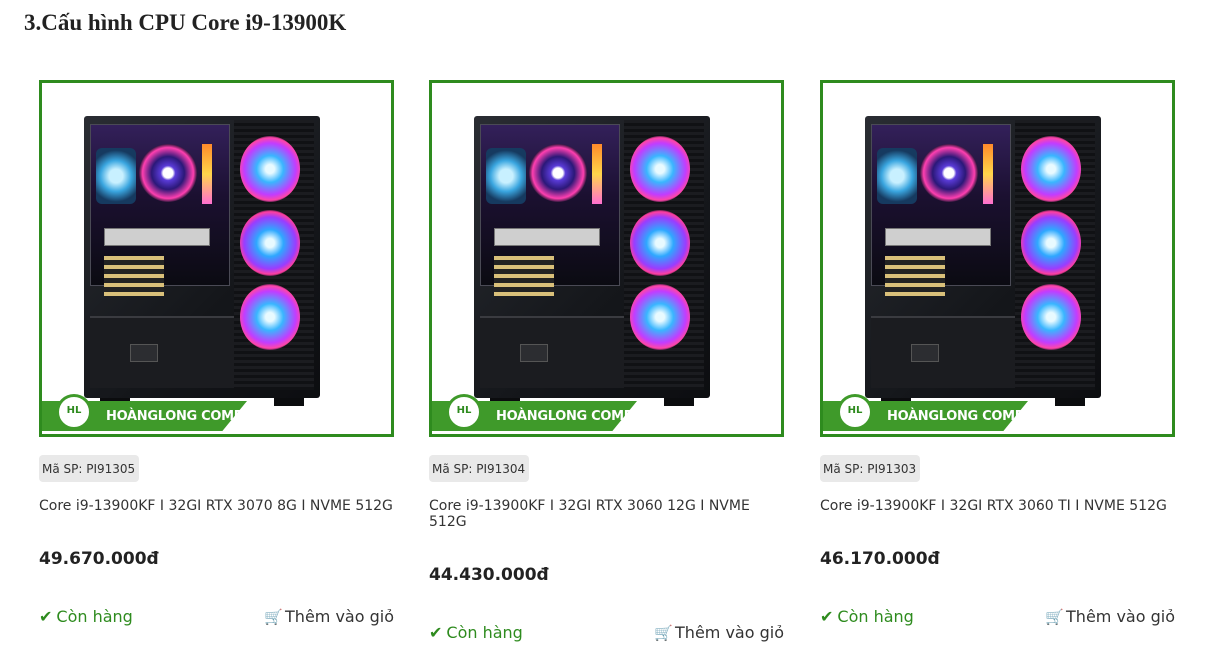 This screenshot has height=667, width=1219. What do you see at coordinates (870, 468) in the screenshot?
I see `product-sku: Mã SP: PI91303` at bounding box center [870, 468].